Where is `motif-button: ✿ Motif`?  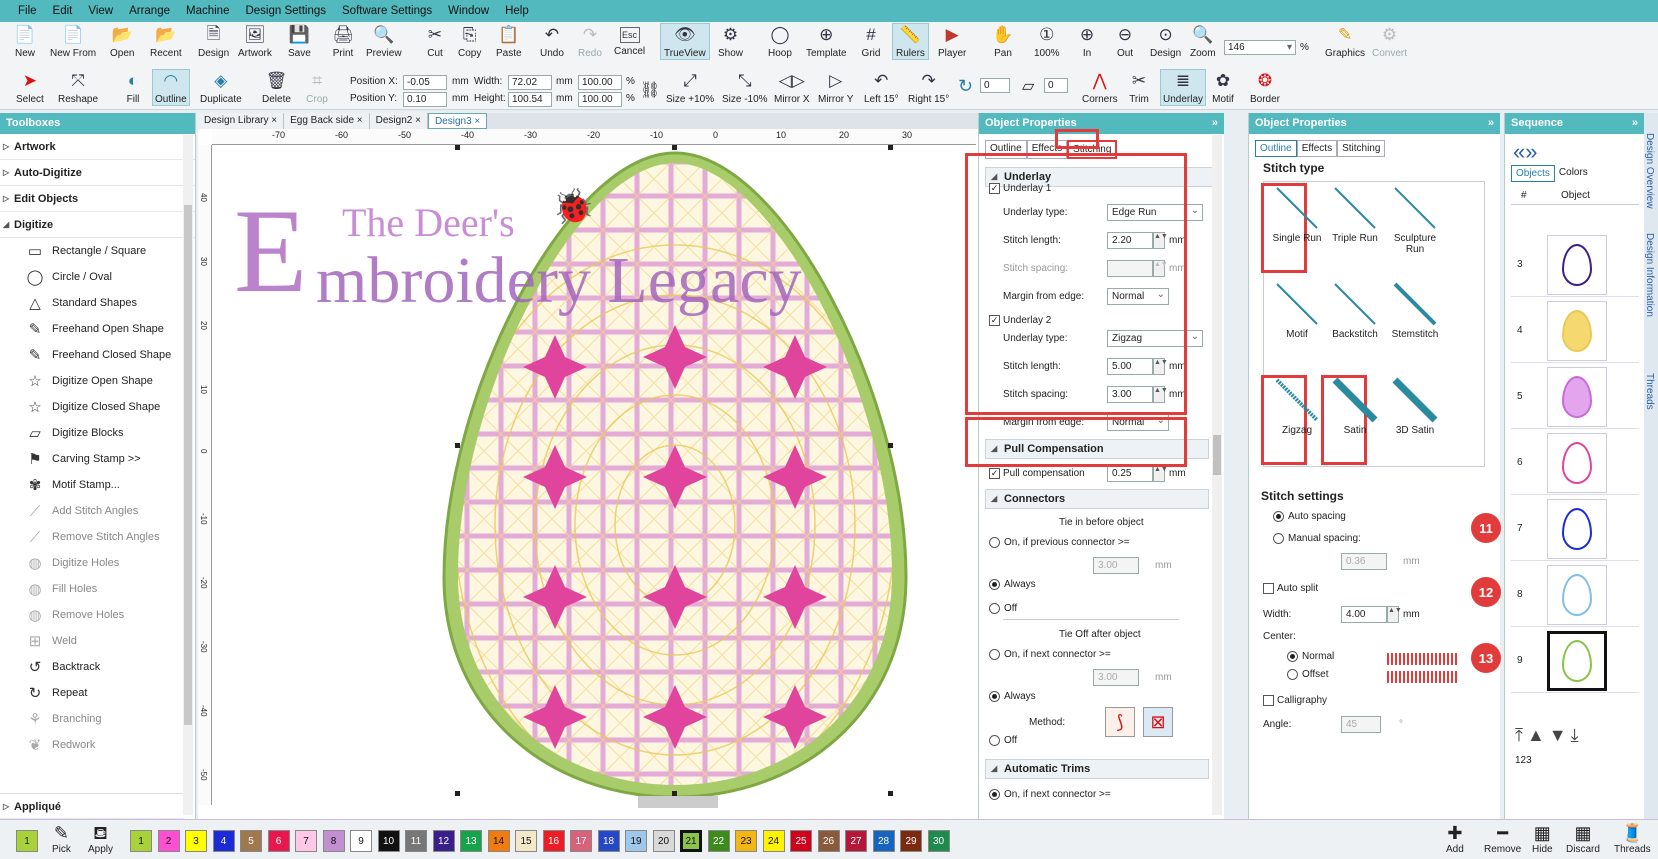 motif-button: ✿ Motif is located at coordinates (1223, 87).